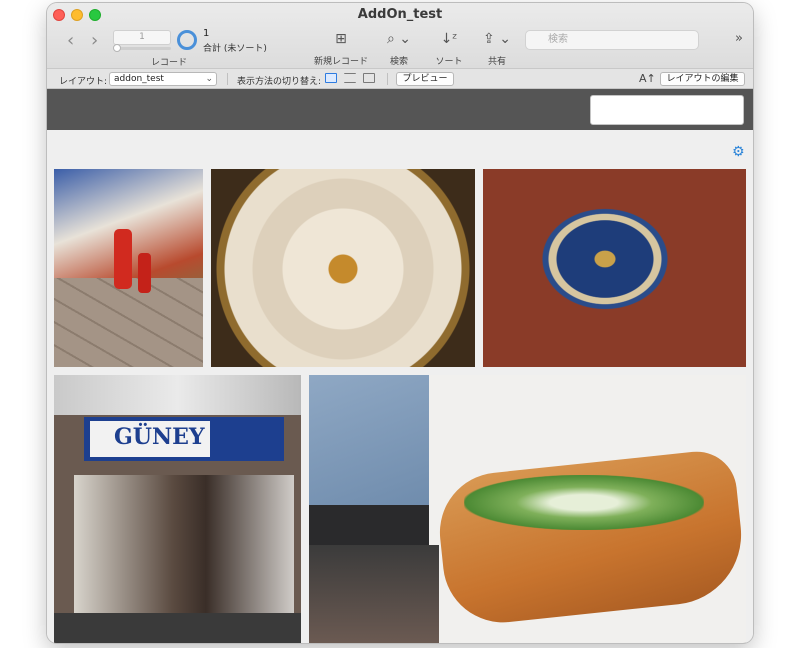 This screenshot has height=648, width=800. What do you see at coordinates (369, 78) in the screenshot?
I see `table-view-icon` at bounding box center [369, 78].